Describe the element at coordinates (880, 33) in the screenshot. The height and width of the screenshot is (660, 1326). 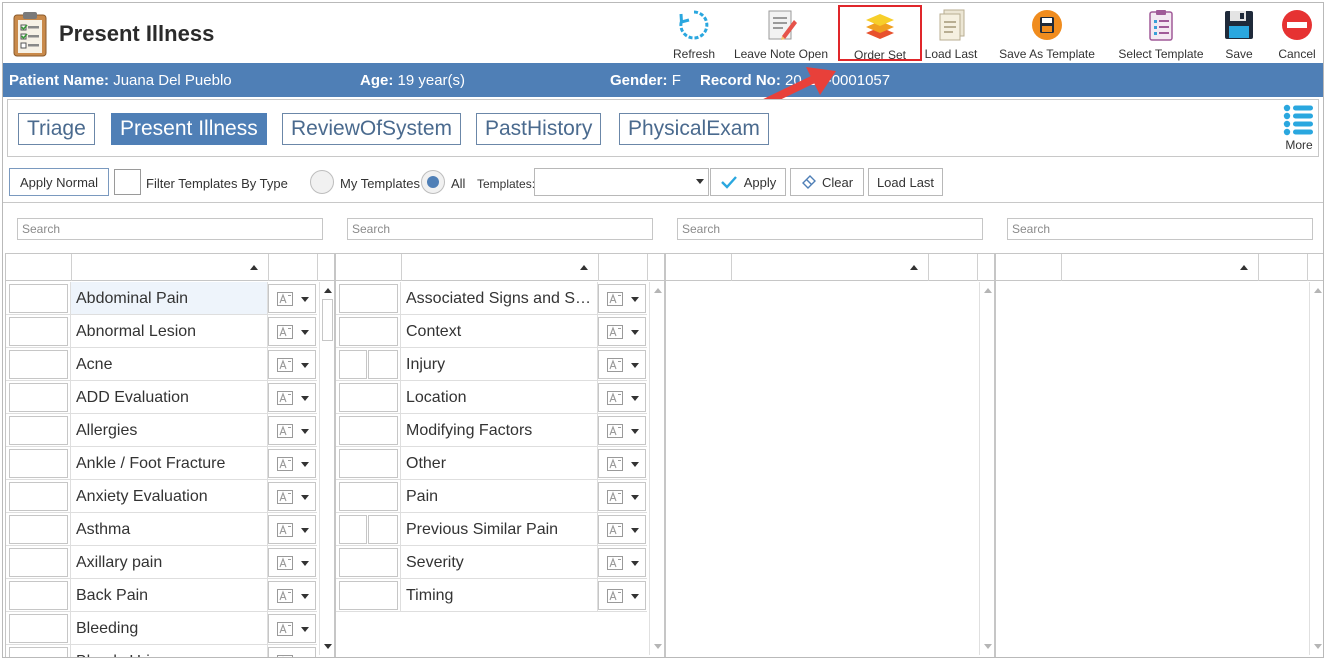
I see `order-set-button: Order Set` at that location.